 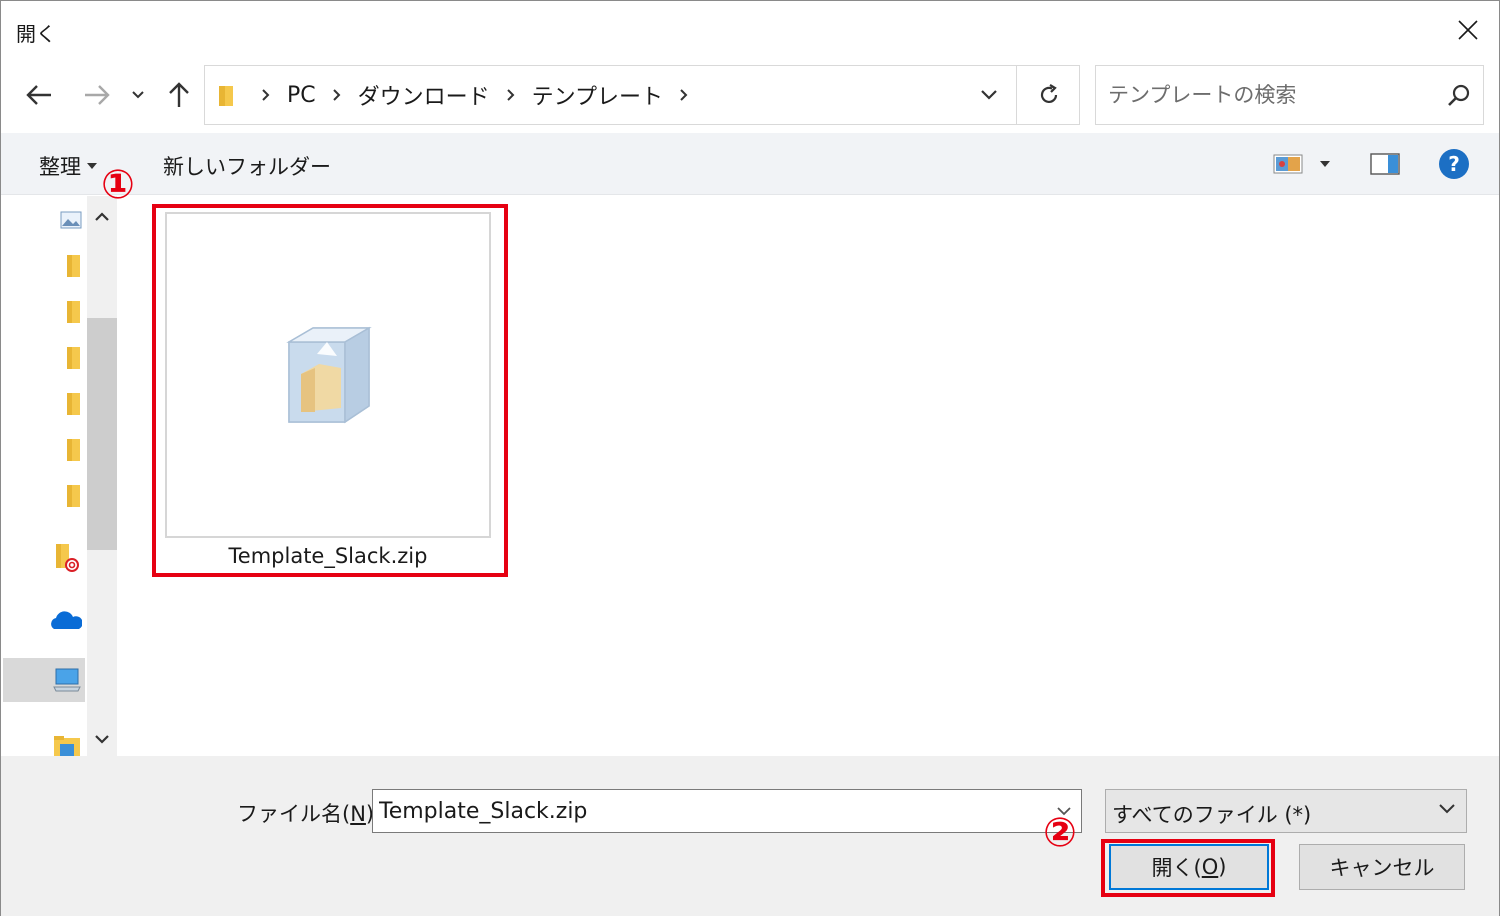 I want to click on back-button, so click(x=39, y=95).